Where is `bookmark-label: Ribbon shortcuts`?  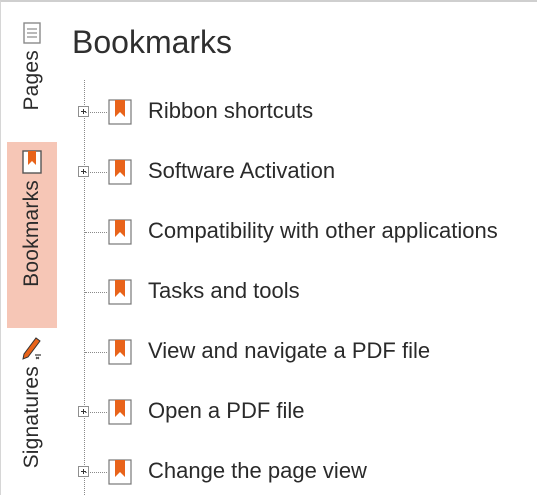
bookmark-label: Ribbon shortcuts is located at coordinates (231, 110).